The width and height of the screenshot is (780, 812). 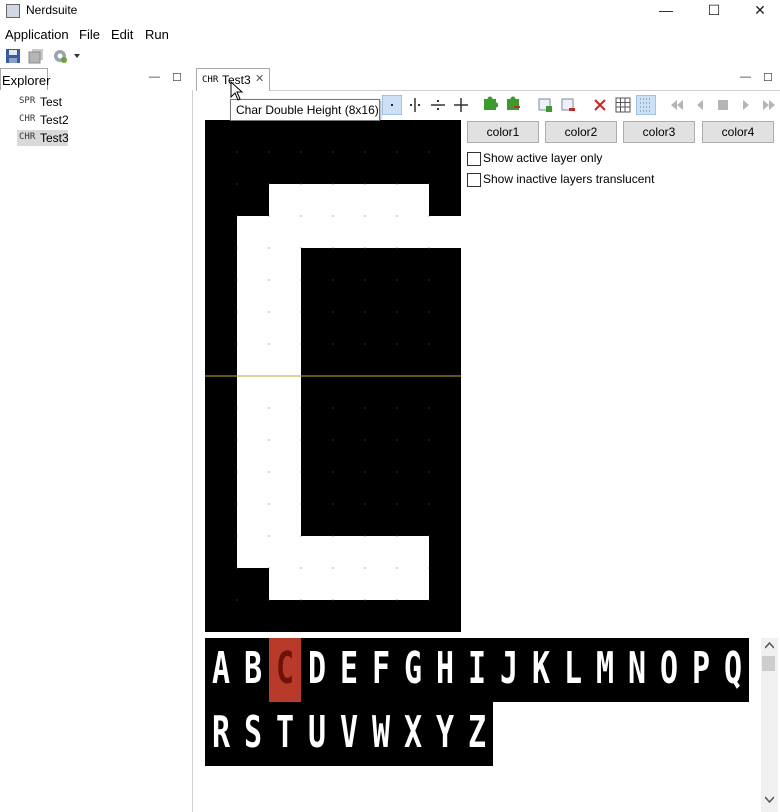 What do you see at coordinates (157, 34) in the screenshot?
I see `menu-run: Run` at bounding box center [157, 34].